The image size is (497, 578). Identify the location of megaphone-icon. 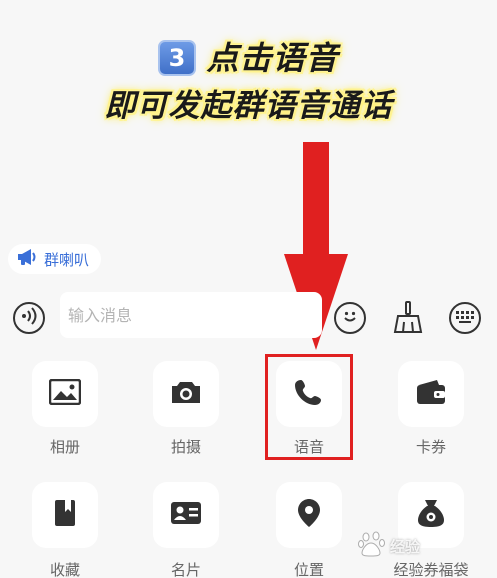
(27, 259).